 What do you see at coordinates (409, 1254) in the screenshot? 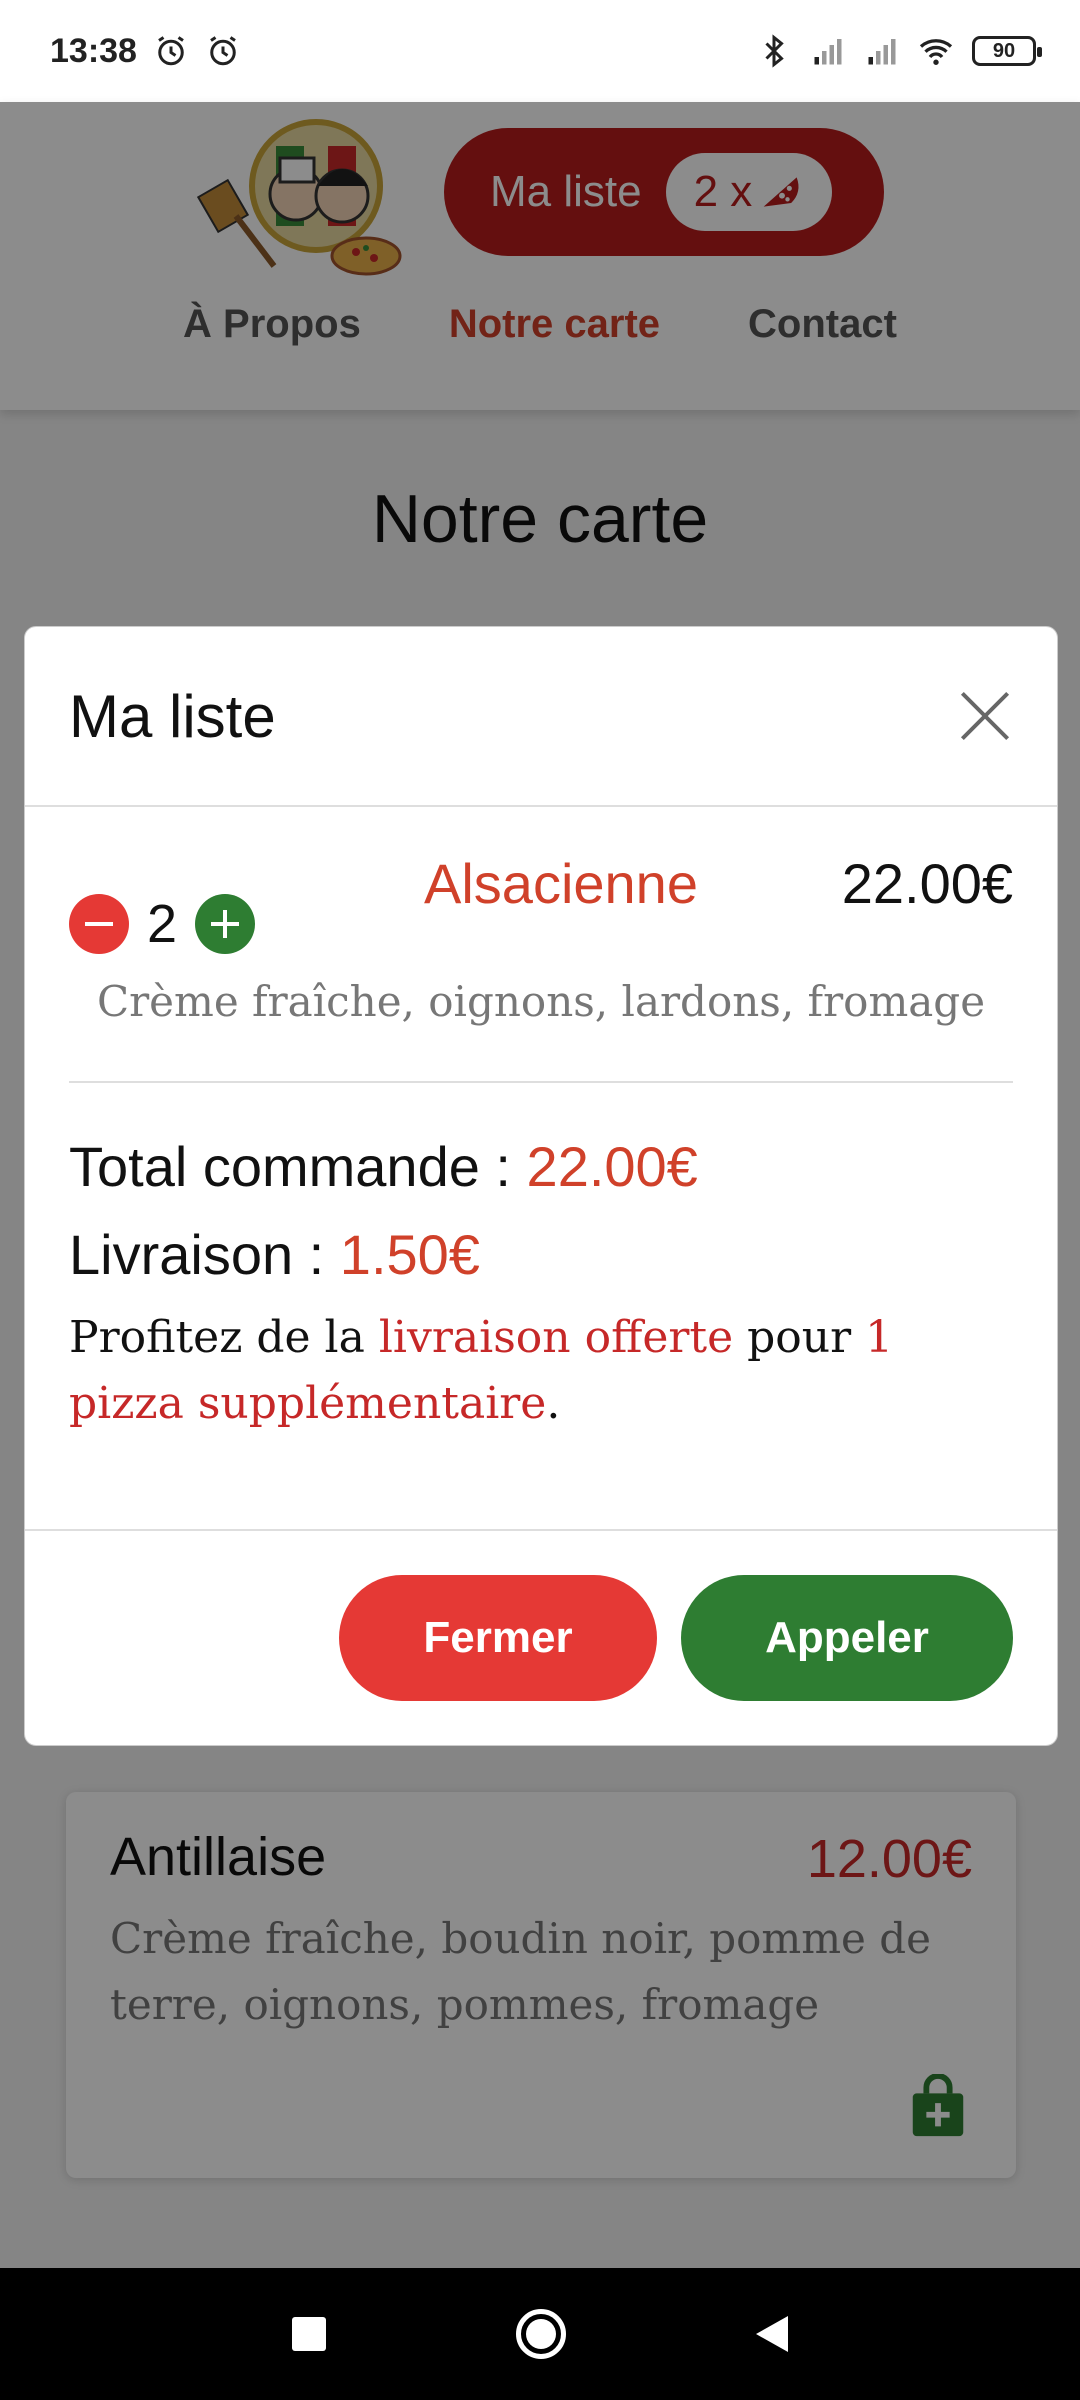
I see `delivery-value: 1.50€` at bounding box center [409, 1254].